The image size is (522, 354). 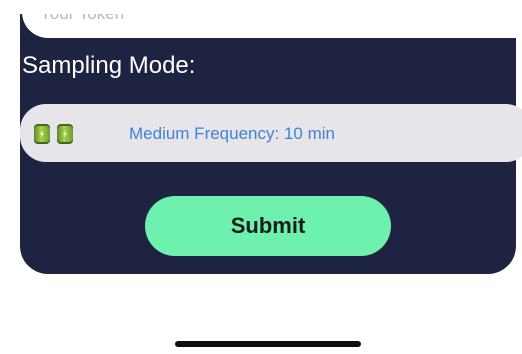 I want to click on top-clip, so click(x=261, y=7).